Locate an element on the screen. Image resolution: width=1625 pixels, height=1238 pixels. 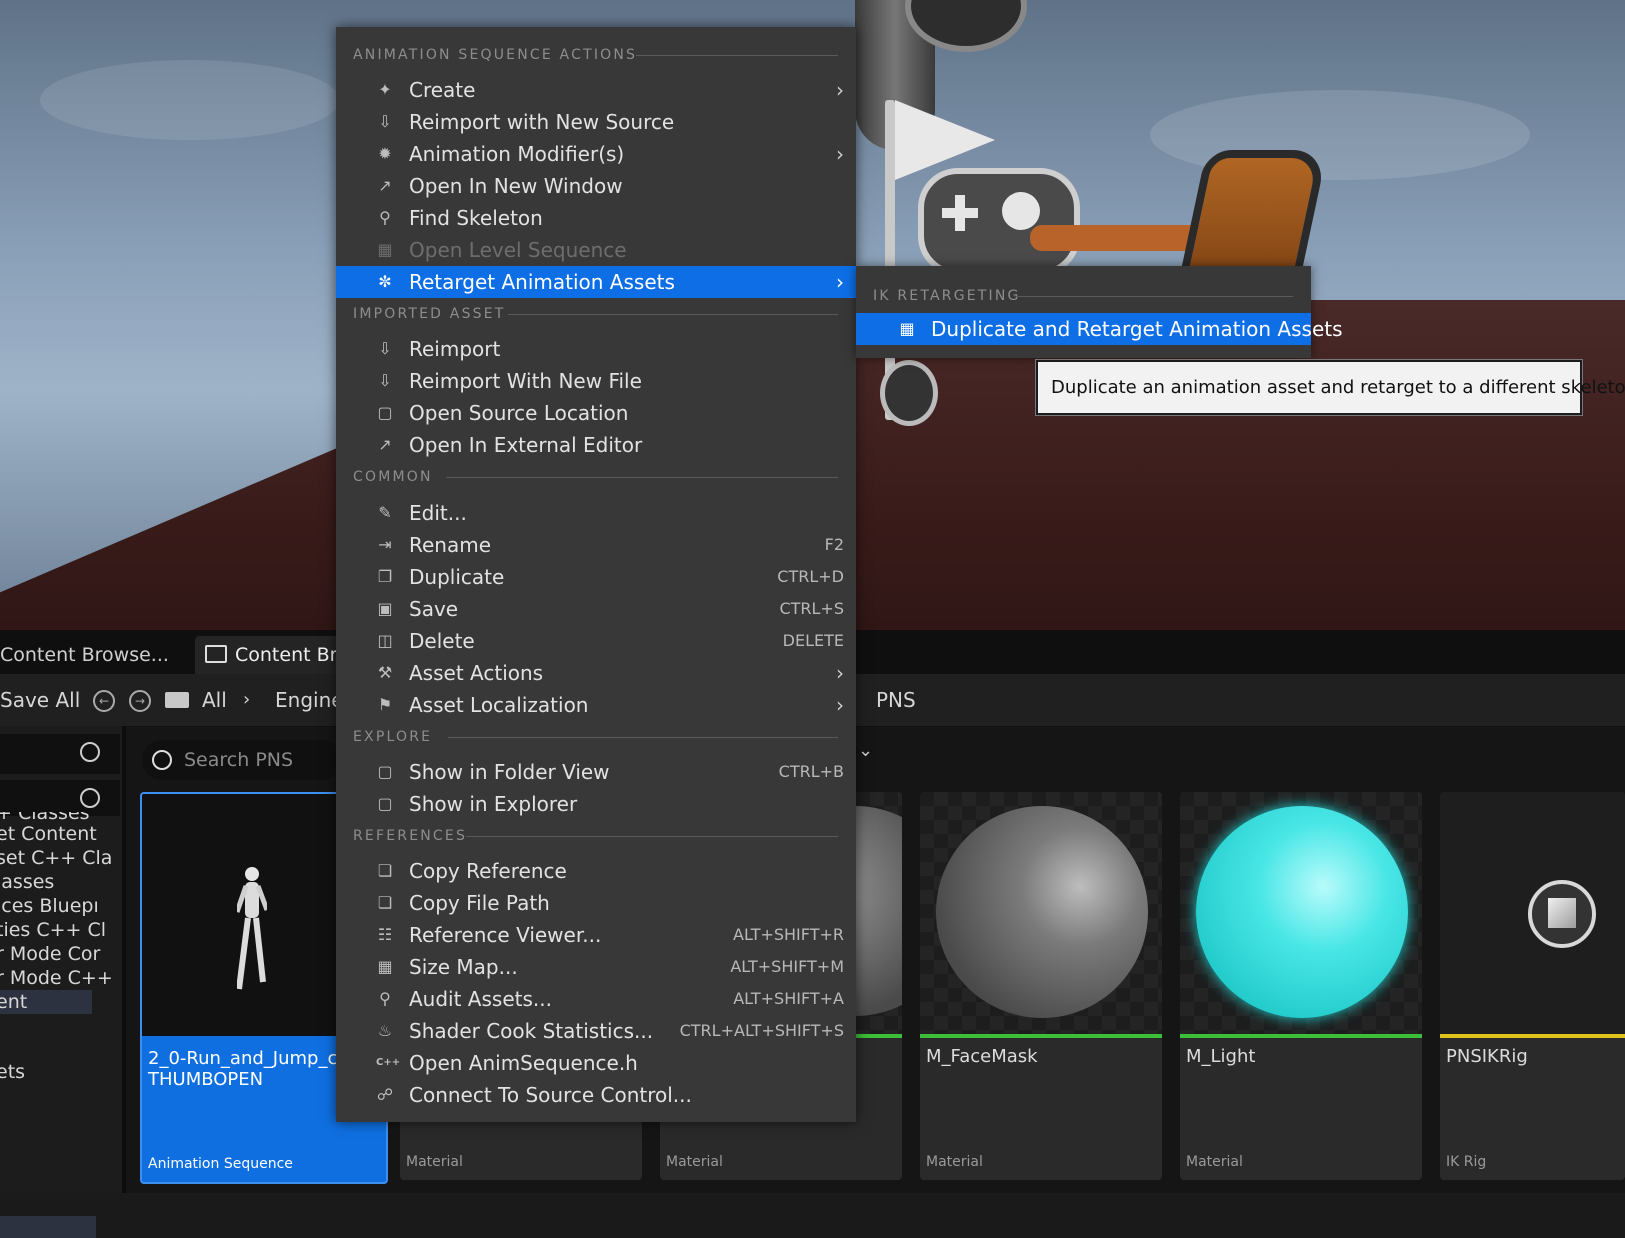
tab-label: Content Bro is located at coordinates (292, 655).